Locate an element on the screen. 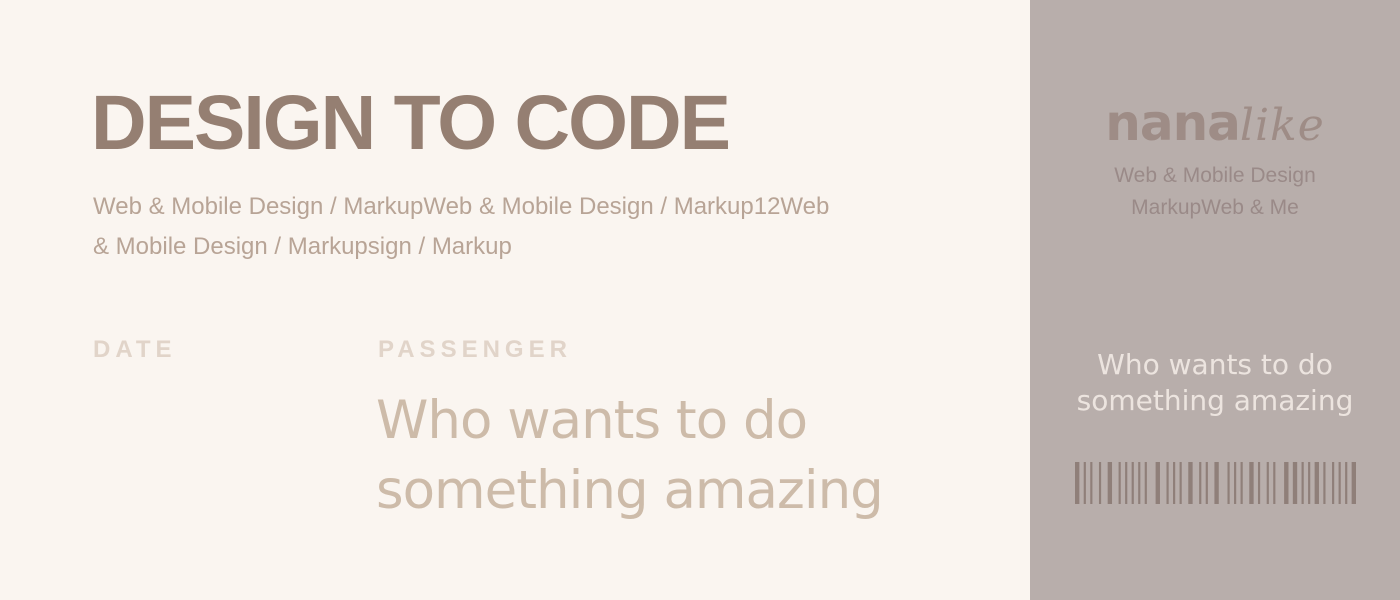  stub-tagline: Who wants to do something amazing is located at coordinates (1215, 383).